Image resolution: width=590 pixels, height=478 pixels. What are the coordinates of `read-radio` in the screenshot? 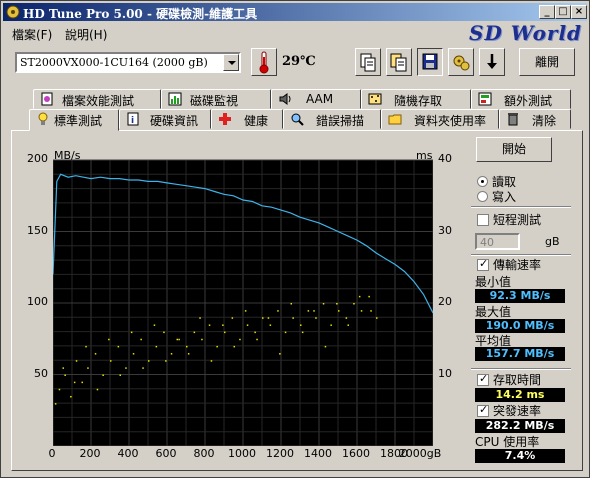 It's located at (482, 181).